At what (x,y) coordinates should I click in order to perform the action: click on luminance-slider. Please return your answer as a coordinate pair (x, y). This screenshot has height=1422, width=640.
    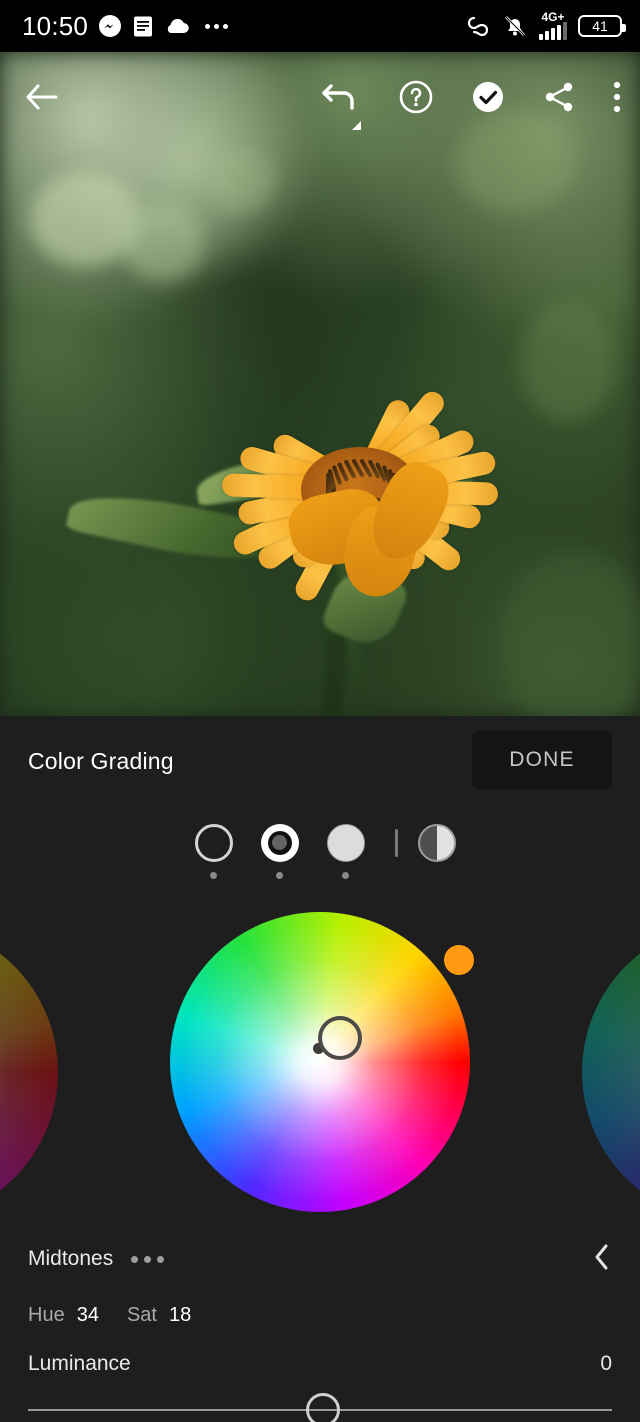
    Looking at the image, I should click on (320, 1405).